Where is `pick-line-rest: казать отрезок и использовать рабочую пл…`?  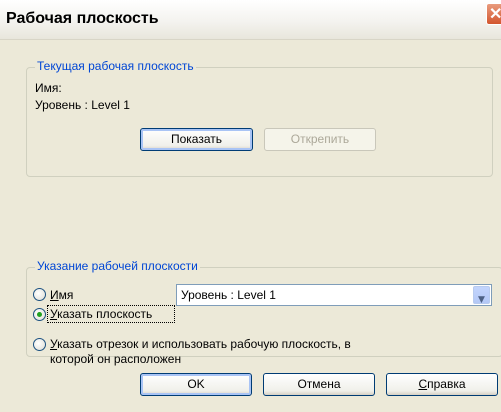
pick-line-rest: казать отрезок и использовать рабочую пл… is located at coordinates (204, 344).